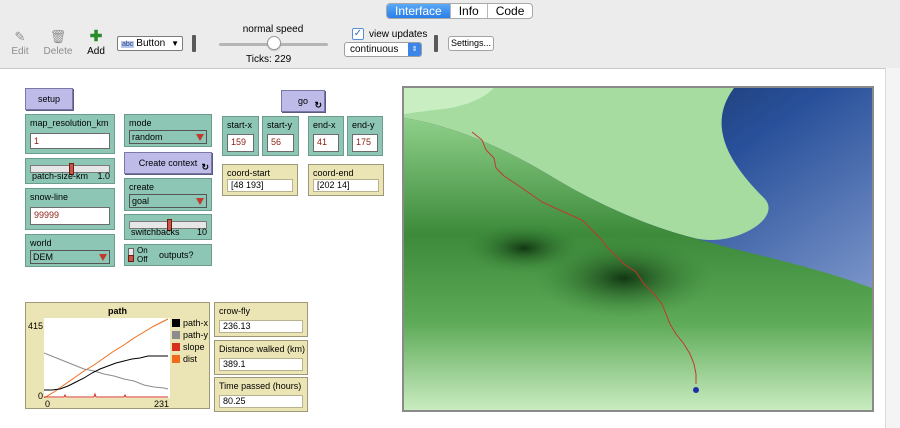 The height and width of the screenshot is (428, 900). I want to click on end-y-label: end-y, so click(363, 125).